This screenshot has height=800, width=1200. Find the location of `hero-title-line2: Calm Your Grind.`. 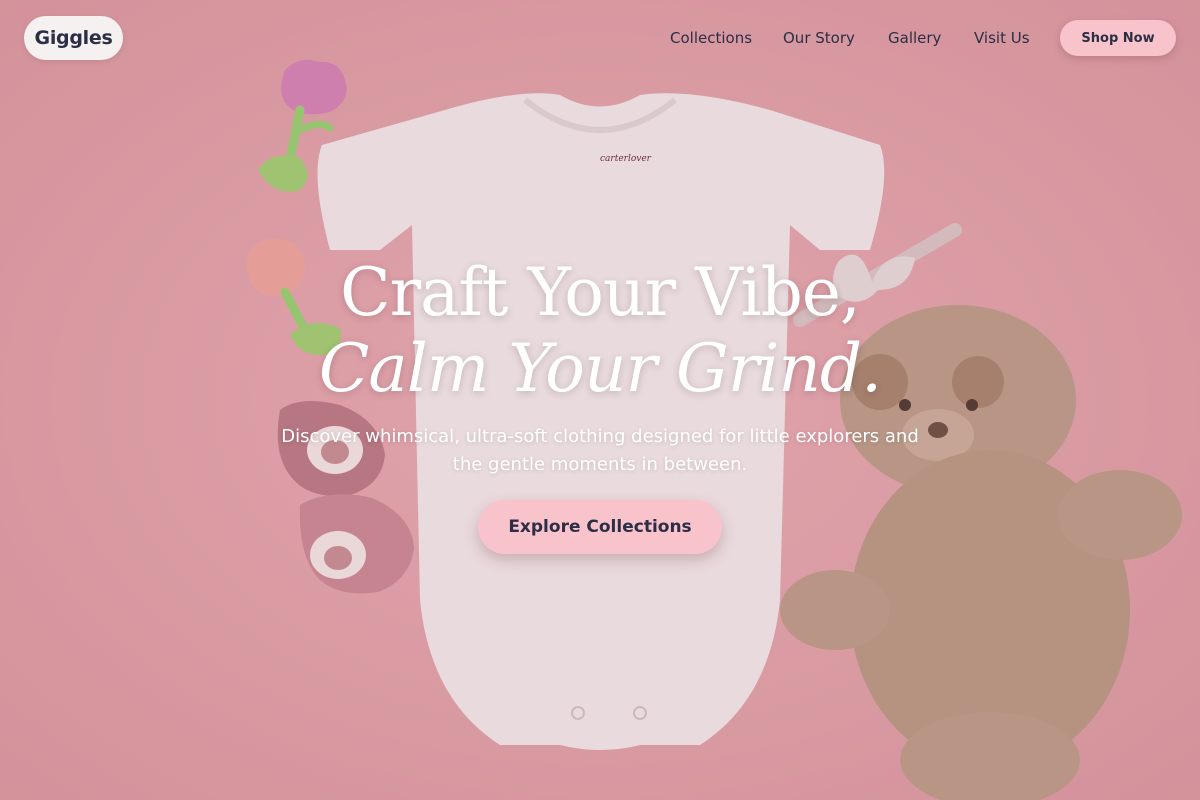

hero-title-line2: Calm Your Grind. is located at coordinates (600, 368).